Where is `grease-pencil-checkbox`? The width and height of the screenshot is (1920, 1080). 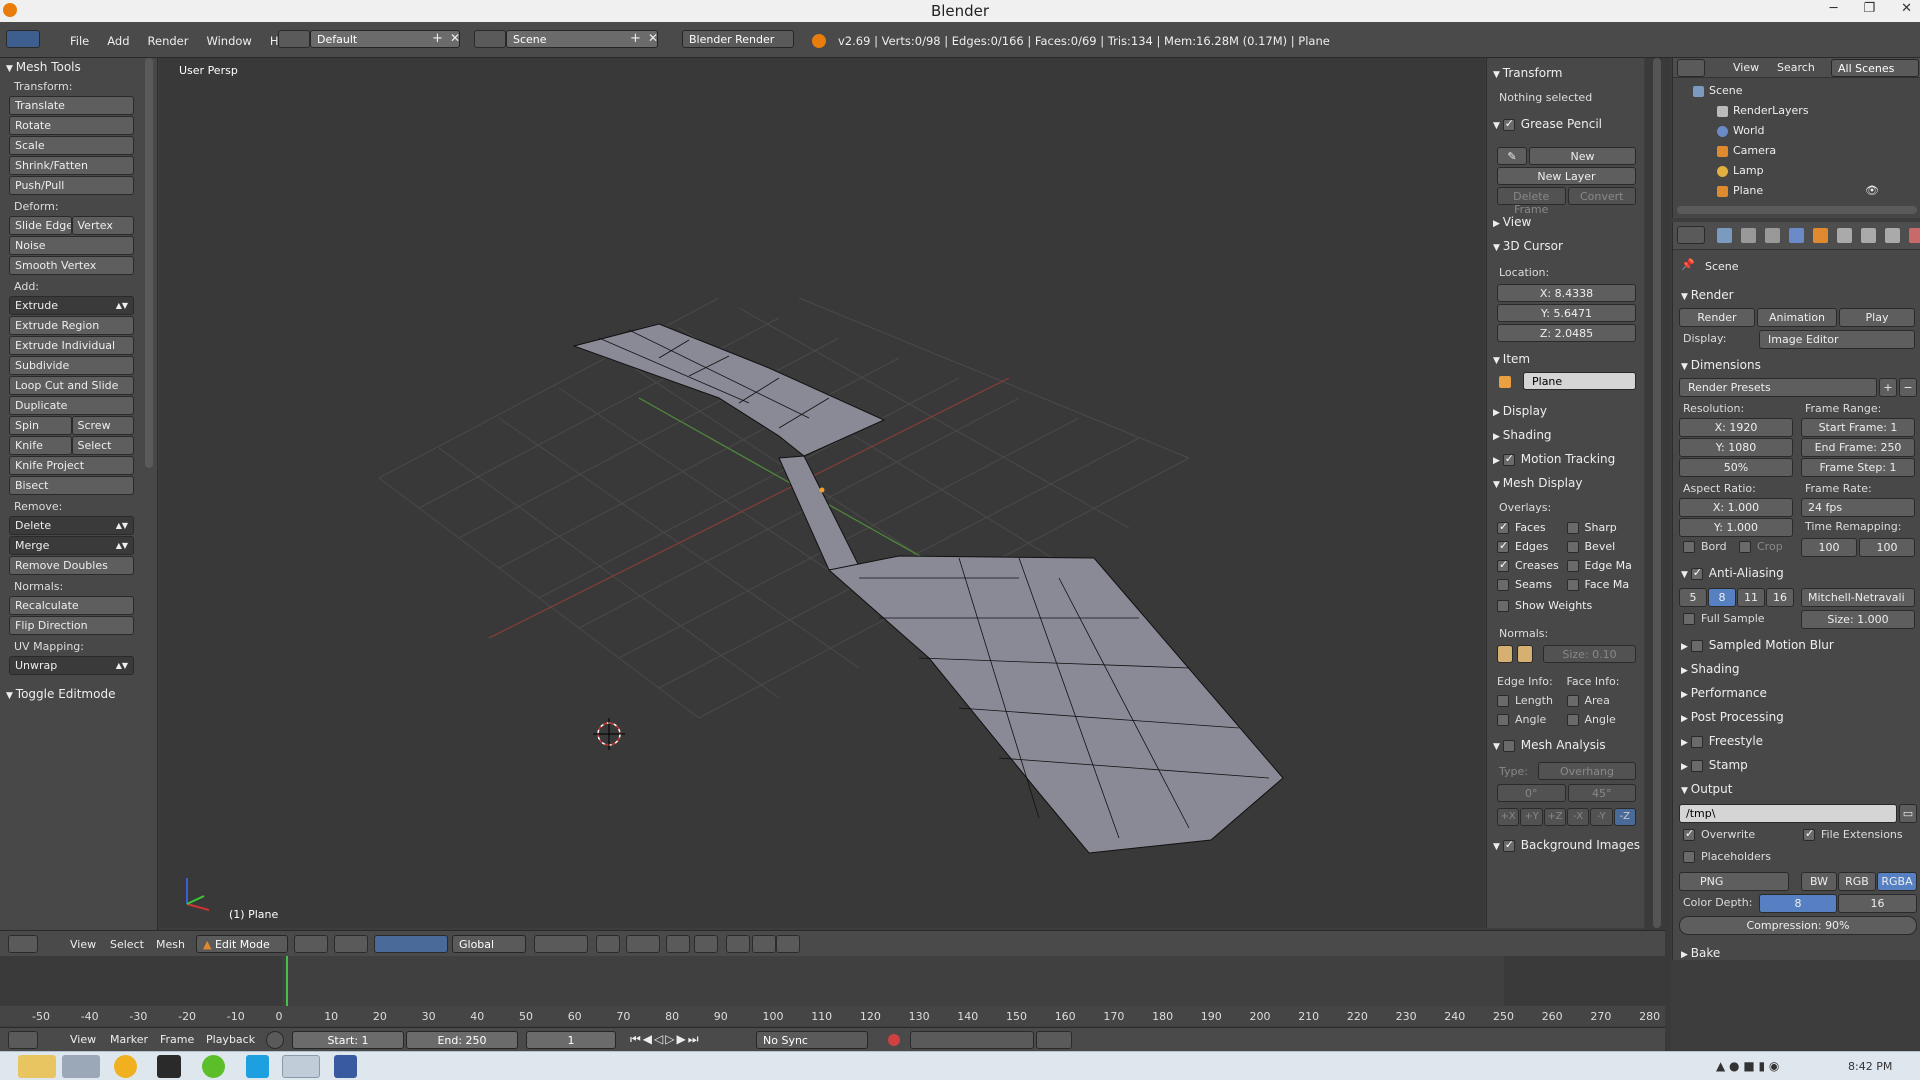
grease-pencil-checkbox is located at coordinates (1508, 124).